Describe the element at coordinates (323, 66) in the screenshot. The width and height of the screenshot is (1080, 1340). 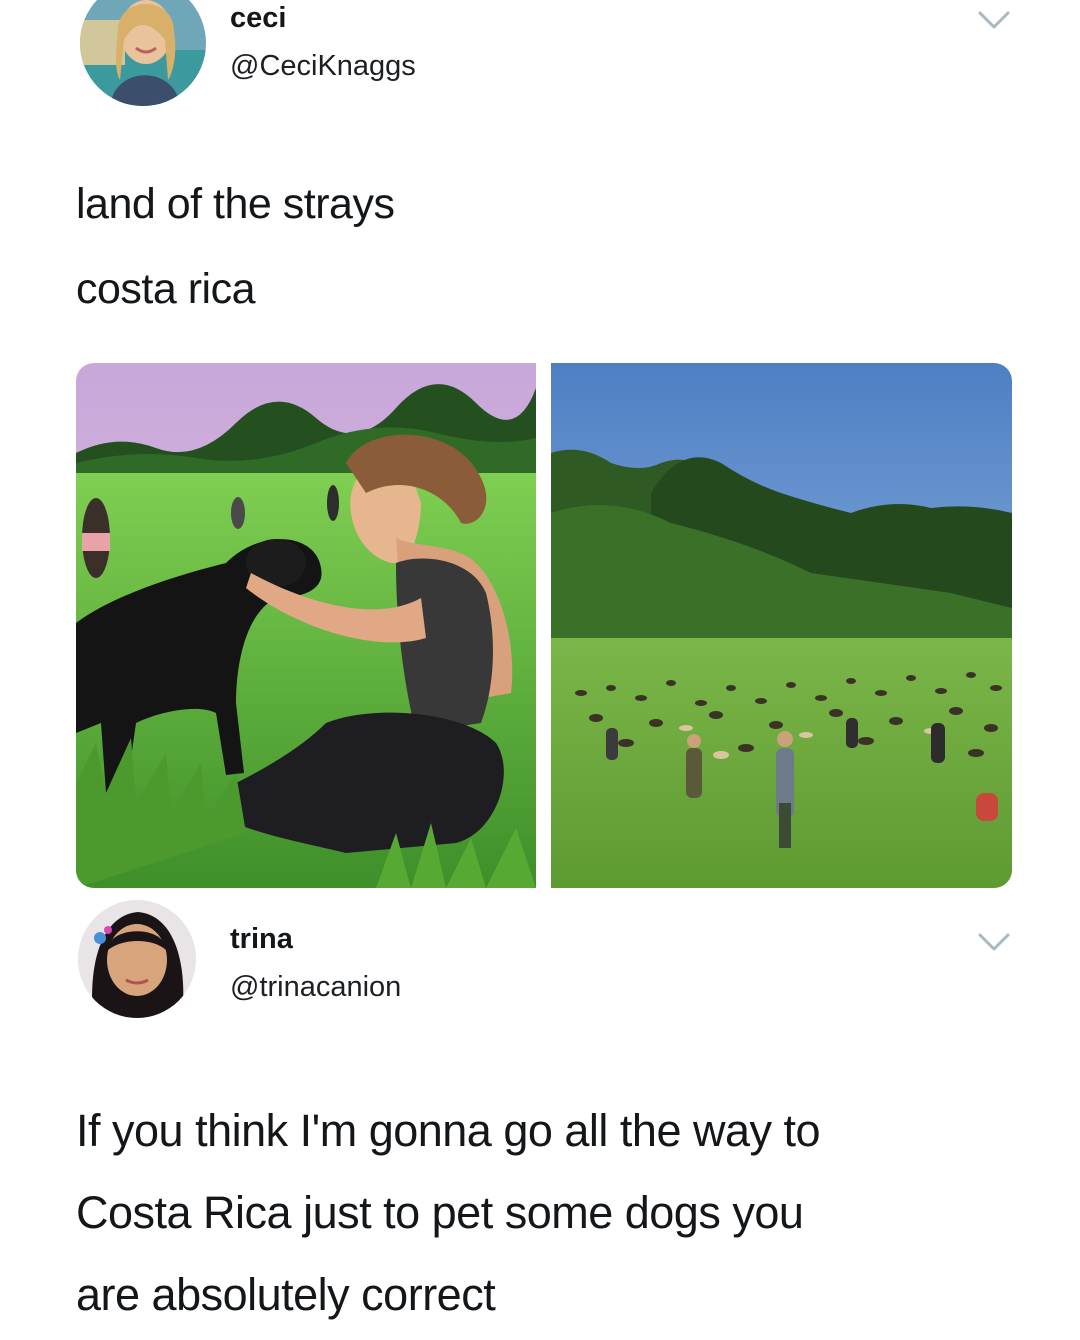
I see `user-handle: @CeciKnaggs` at that location.